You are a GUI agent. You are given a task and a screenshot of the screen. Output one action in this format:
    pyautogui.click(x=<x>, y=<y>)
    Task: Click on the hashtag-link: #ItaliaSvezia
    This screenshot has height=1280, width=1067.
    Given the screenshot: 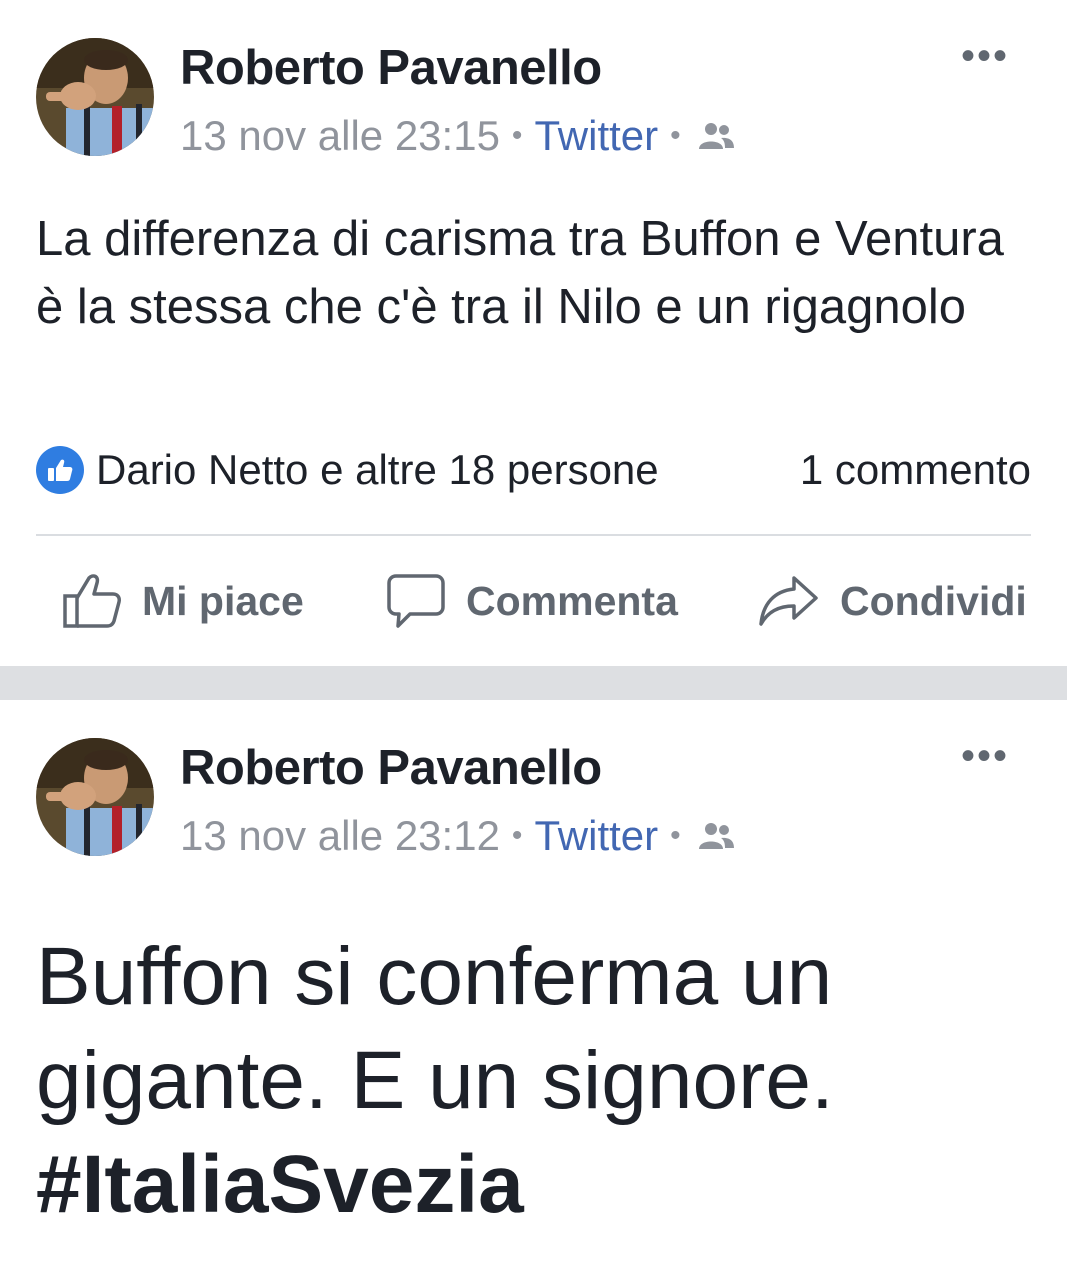 What is the action you would take?
    pyautogui.click(x=536, y=1185)
    